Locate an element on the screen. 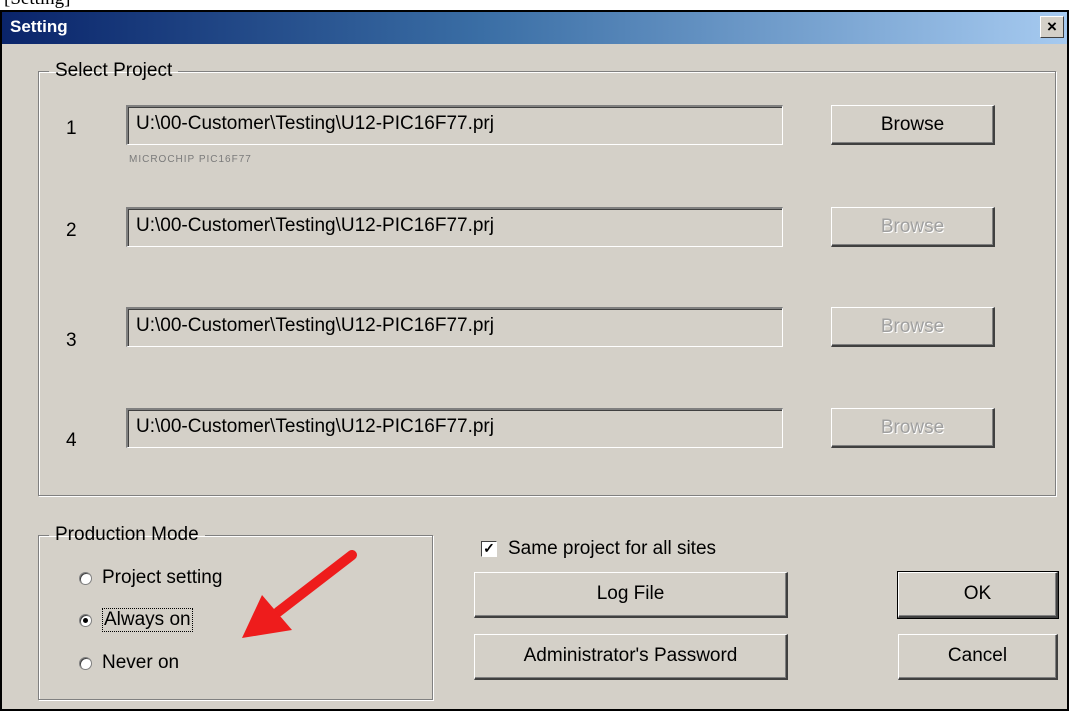 The height and width of the screenshot is (711, 1069). close-icon: × is located at coordinates (1052, 26).